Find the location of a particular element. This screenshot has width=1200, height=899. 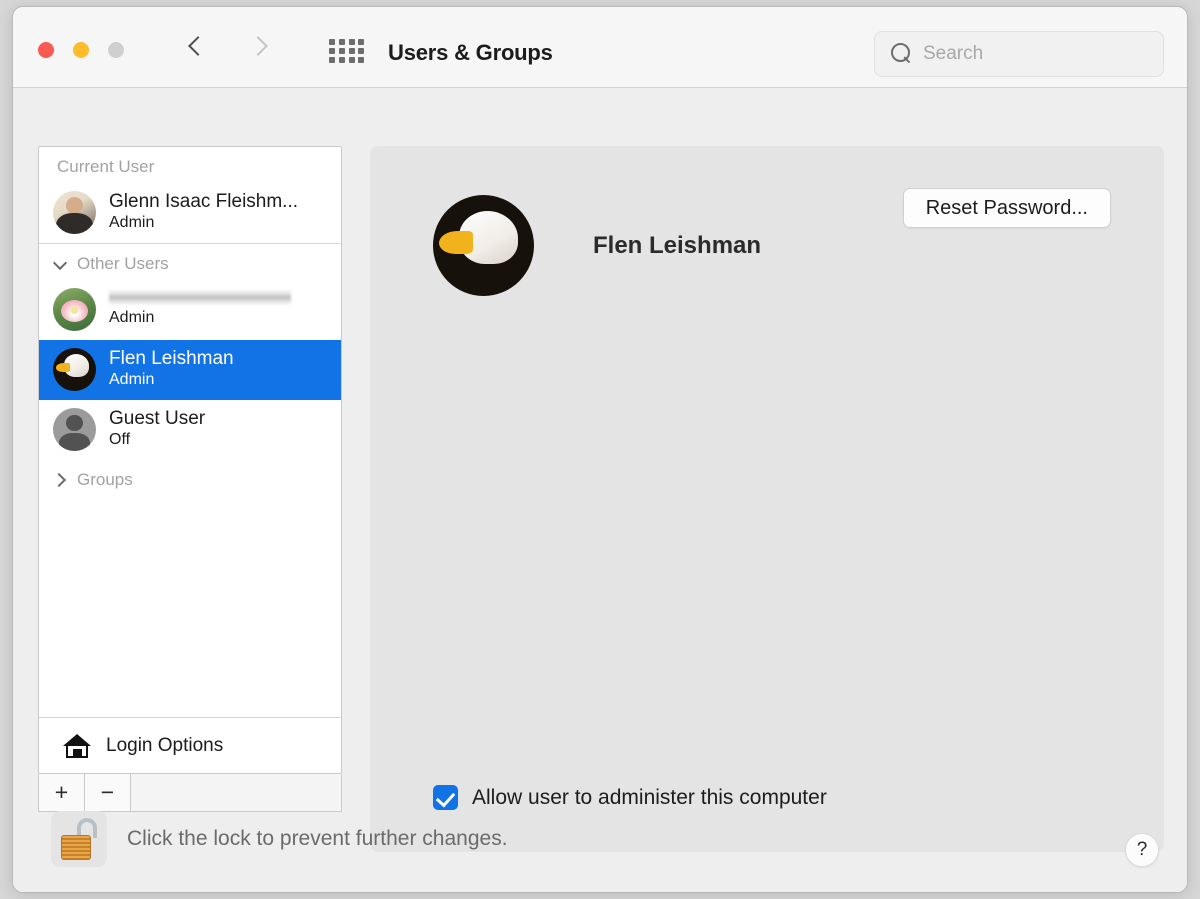

list-item-redacted-user: Admin is located at coordinates (190, 310).